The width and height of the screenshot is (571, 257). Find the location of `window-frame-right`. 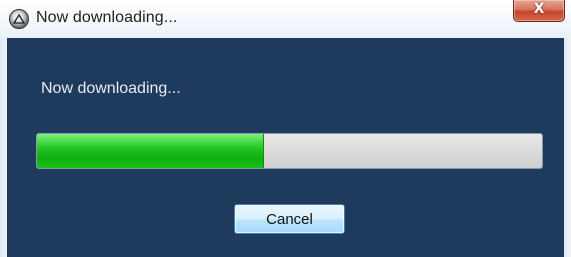

window-frame-right is located at coordinates (567, 147).